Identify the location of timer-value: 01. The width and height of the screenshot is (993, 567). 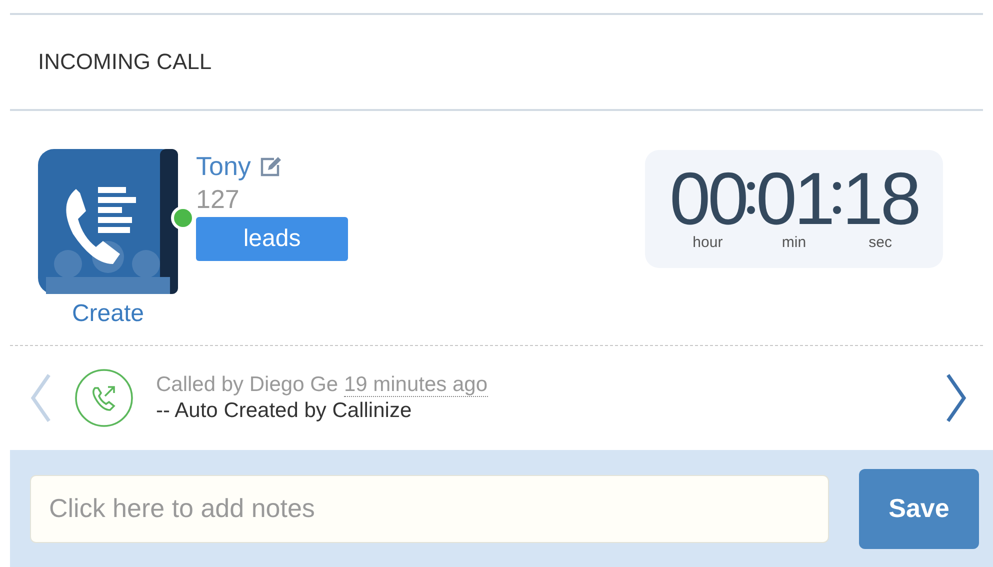
(794, 199).